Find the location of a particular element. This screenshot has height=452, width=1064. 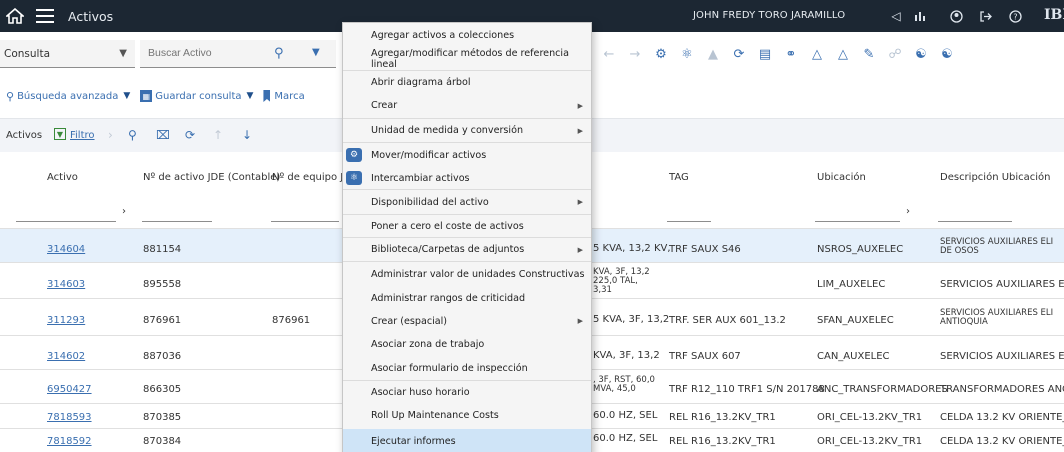

bar-chart-icon is located at coordinates (920, 16).